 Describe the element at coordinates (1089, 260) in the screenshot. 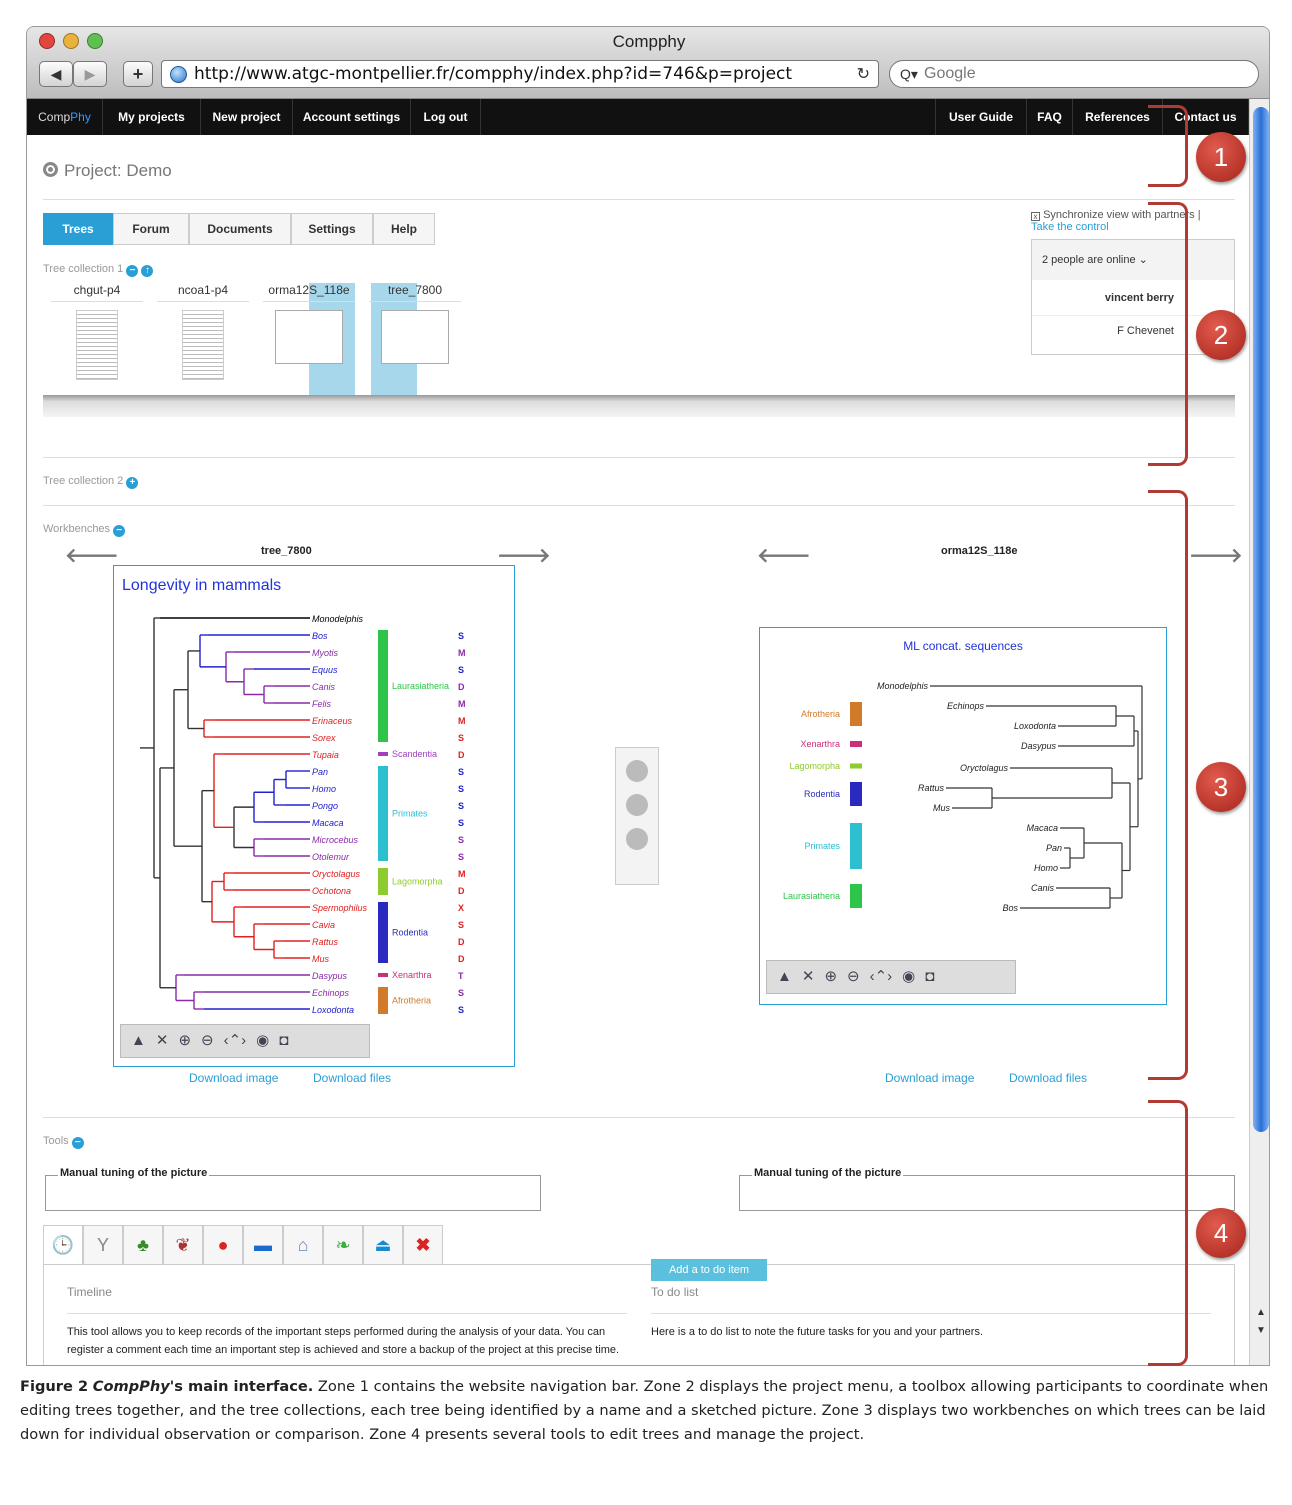

I see `online-count: 2 people are online` at that location.